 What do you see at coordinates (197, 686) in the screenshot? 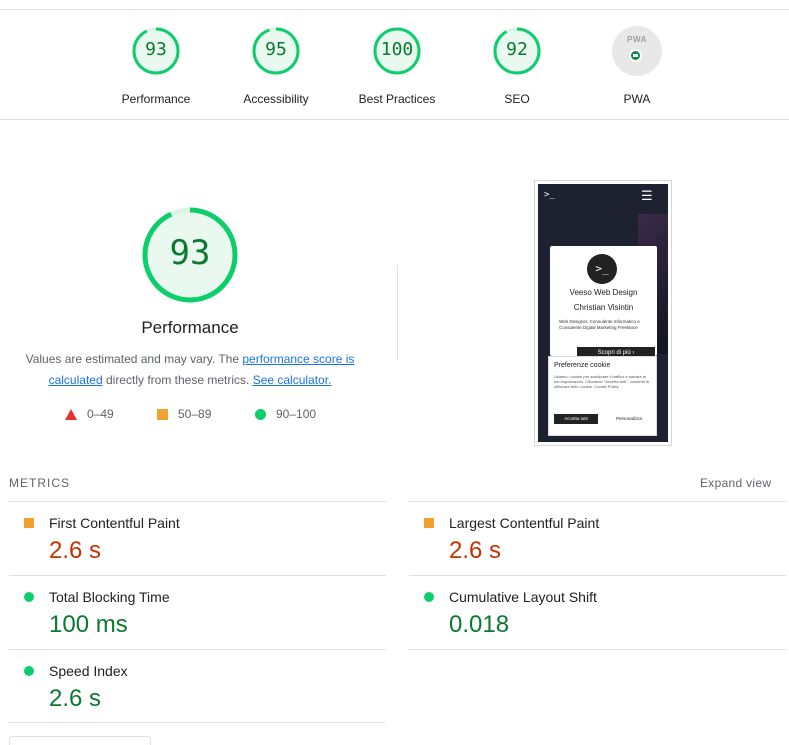
I see `metric-speed-index: Speed Index 2.6 s` at bounding box center [197, 686].